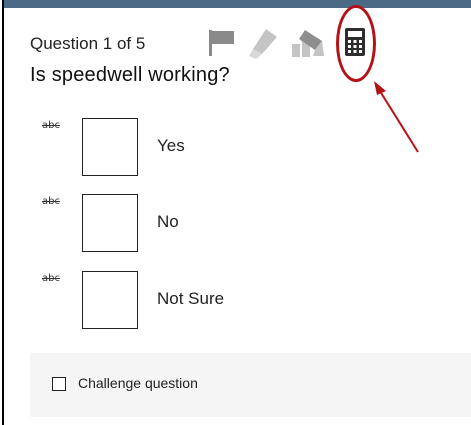  What do you see at coordinates (308, 43) in the screenshot?
I see `answer-eliminator-icon` at bounding box center [308, 43].